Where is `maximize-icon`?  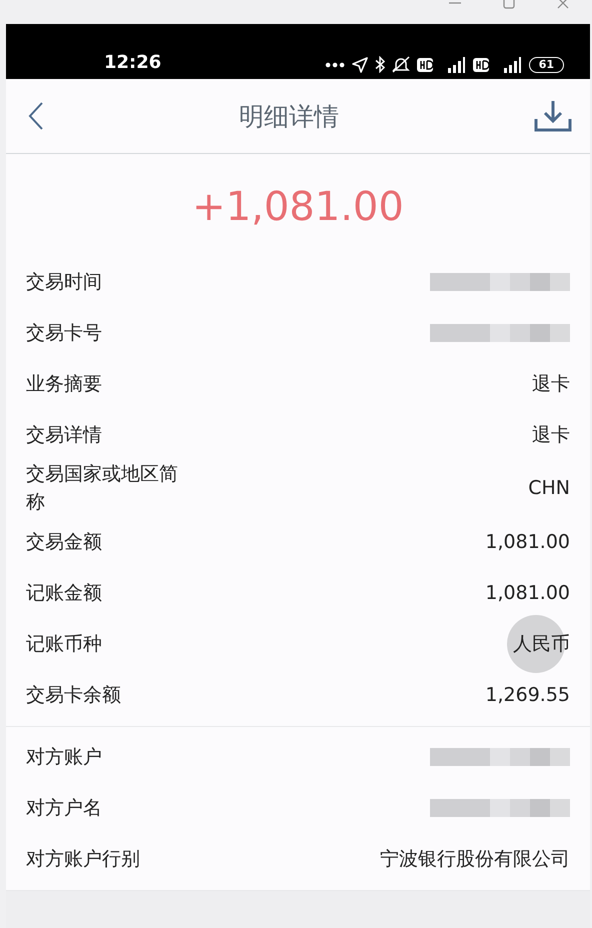 maximize-icon is located at coordinates (509, 5).